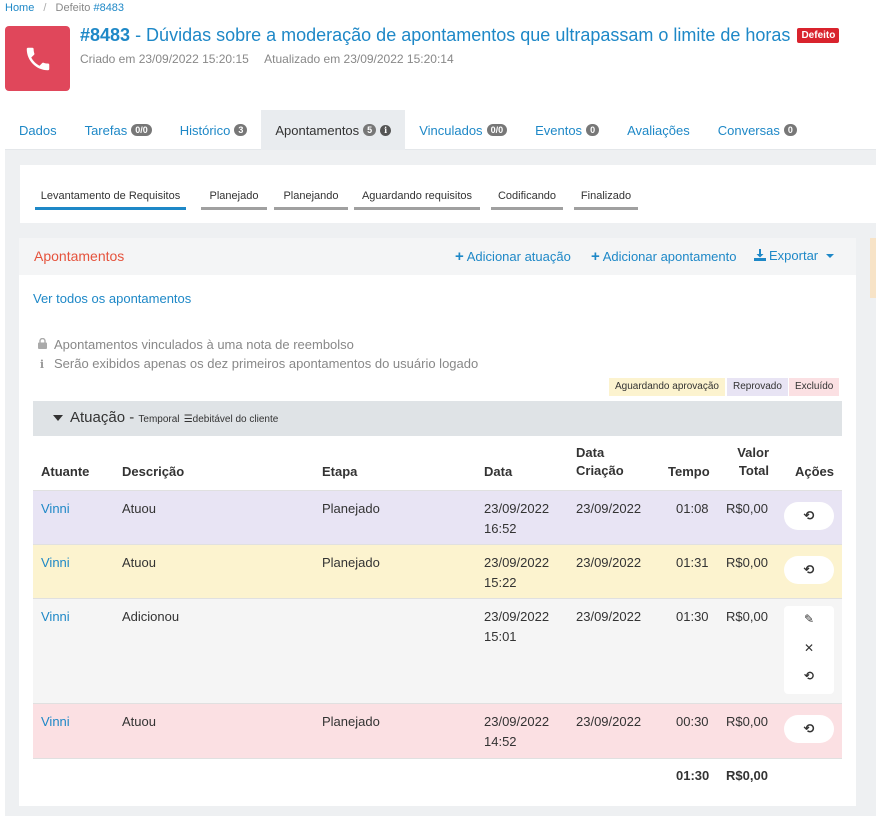 The image size is (876, 816). I want to click on header-valor-line2: Total, so click(753, 470).